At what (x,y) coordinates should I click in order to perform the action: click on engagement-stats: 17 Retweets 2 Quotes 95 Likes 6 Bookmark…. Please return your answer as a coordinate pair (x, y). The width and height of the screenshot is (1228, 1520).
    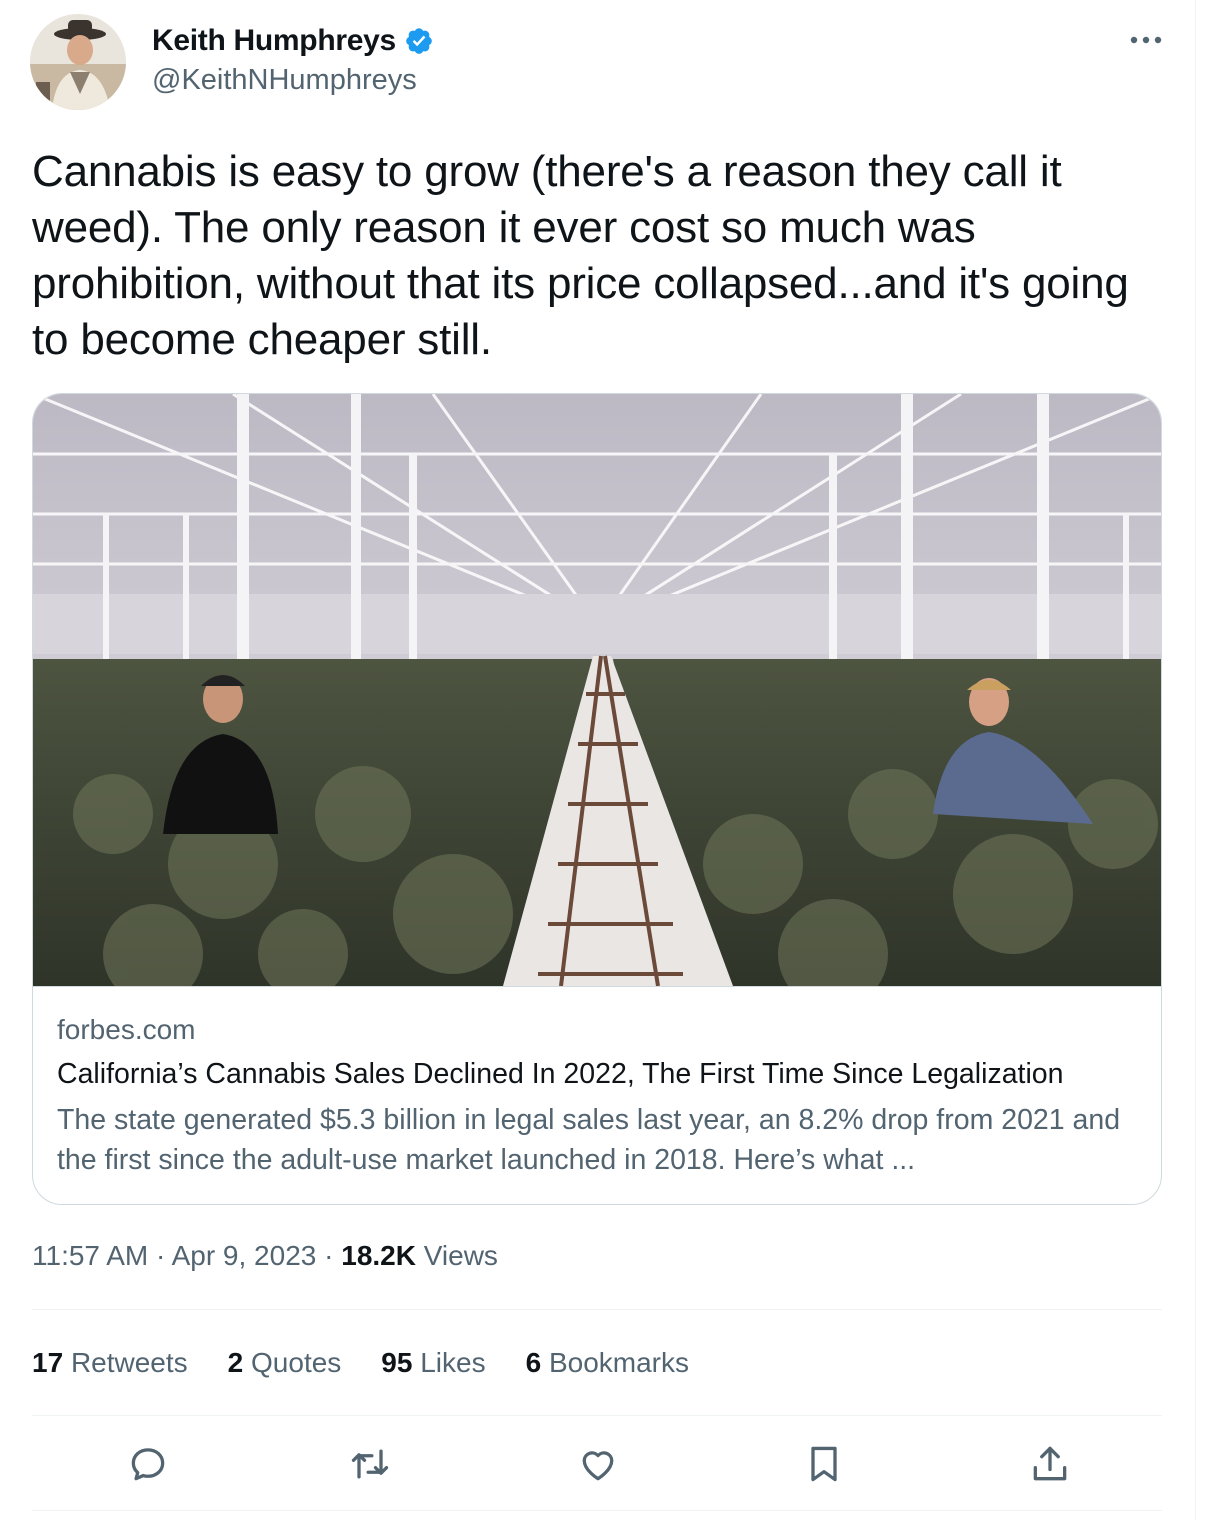
    Looking at the image, I should click on (380, 1363).